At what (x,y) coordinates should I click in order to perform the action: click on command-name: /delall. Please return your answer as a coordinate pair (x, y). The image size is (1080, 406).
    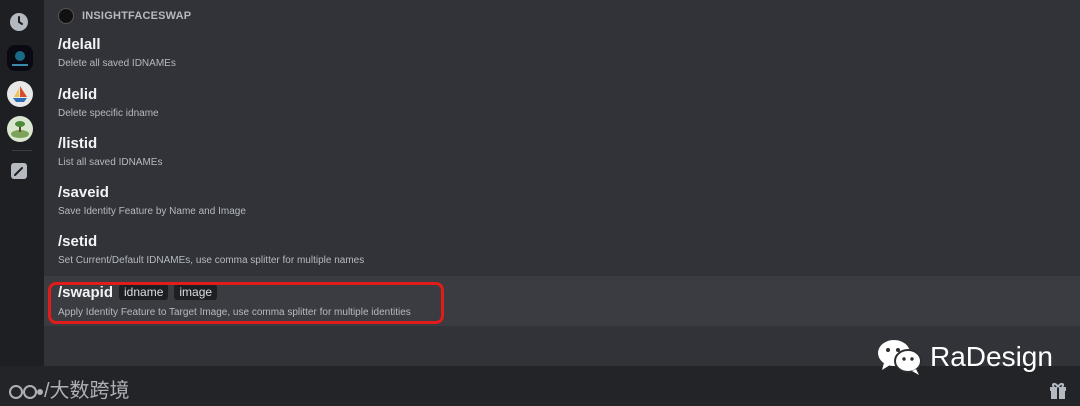
    Looking at the image, I should click on (79, 44).